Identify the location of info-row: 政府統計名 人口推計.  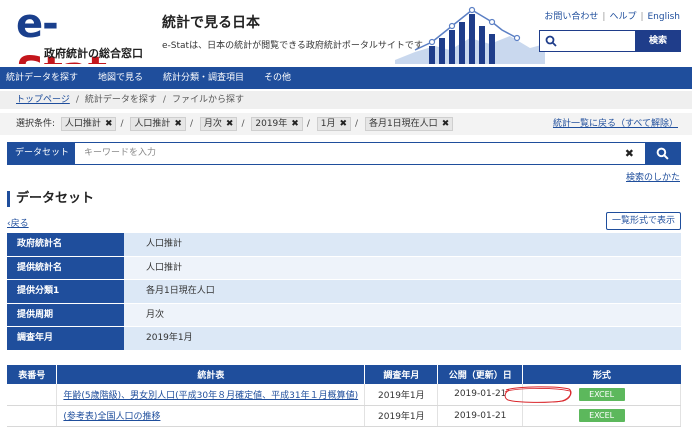
(344, 245).